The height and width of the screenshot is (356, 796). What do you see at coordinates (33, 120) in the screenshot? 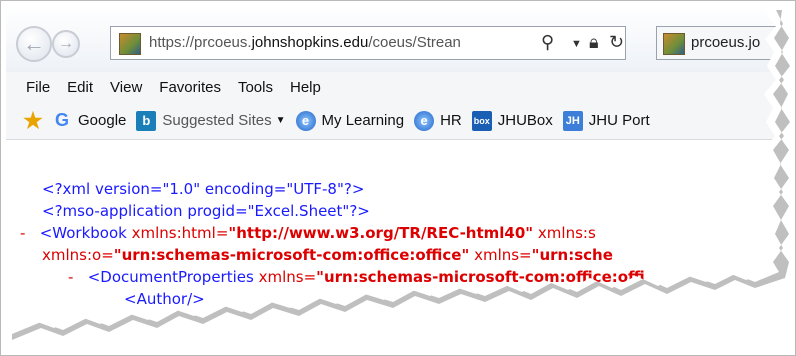
I see `favorites-star-icon: ★` at bounding box center [33, 120].